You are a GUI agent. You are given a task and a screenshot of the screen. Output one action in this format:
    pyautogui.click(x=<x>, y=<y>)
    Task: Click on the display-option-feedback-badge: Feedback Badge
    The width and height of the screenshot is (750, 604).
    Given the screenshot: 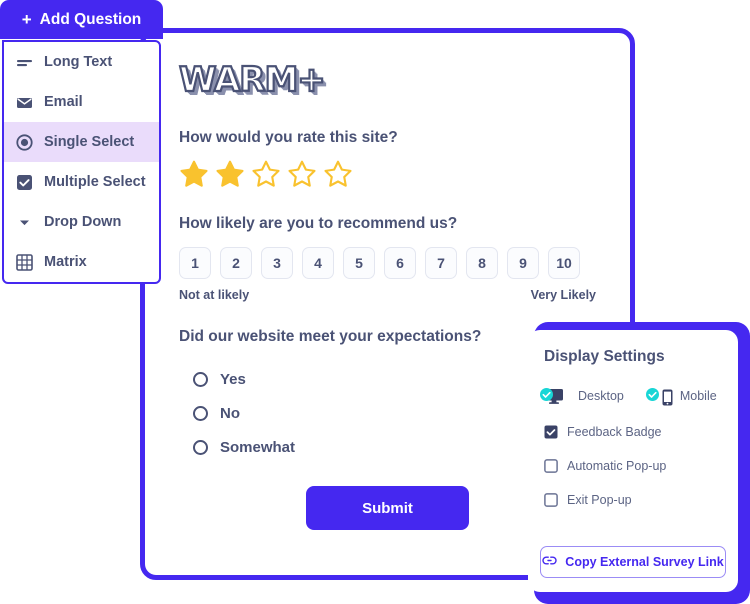 What is the action you would take?
    pyautogui.click(x=633, y=432)
    